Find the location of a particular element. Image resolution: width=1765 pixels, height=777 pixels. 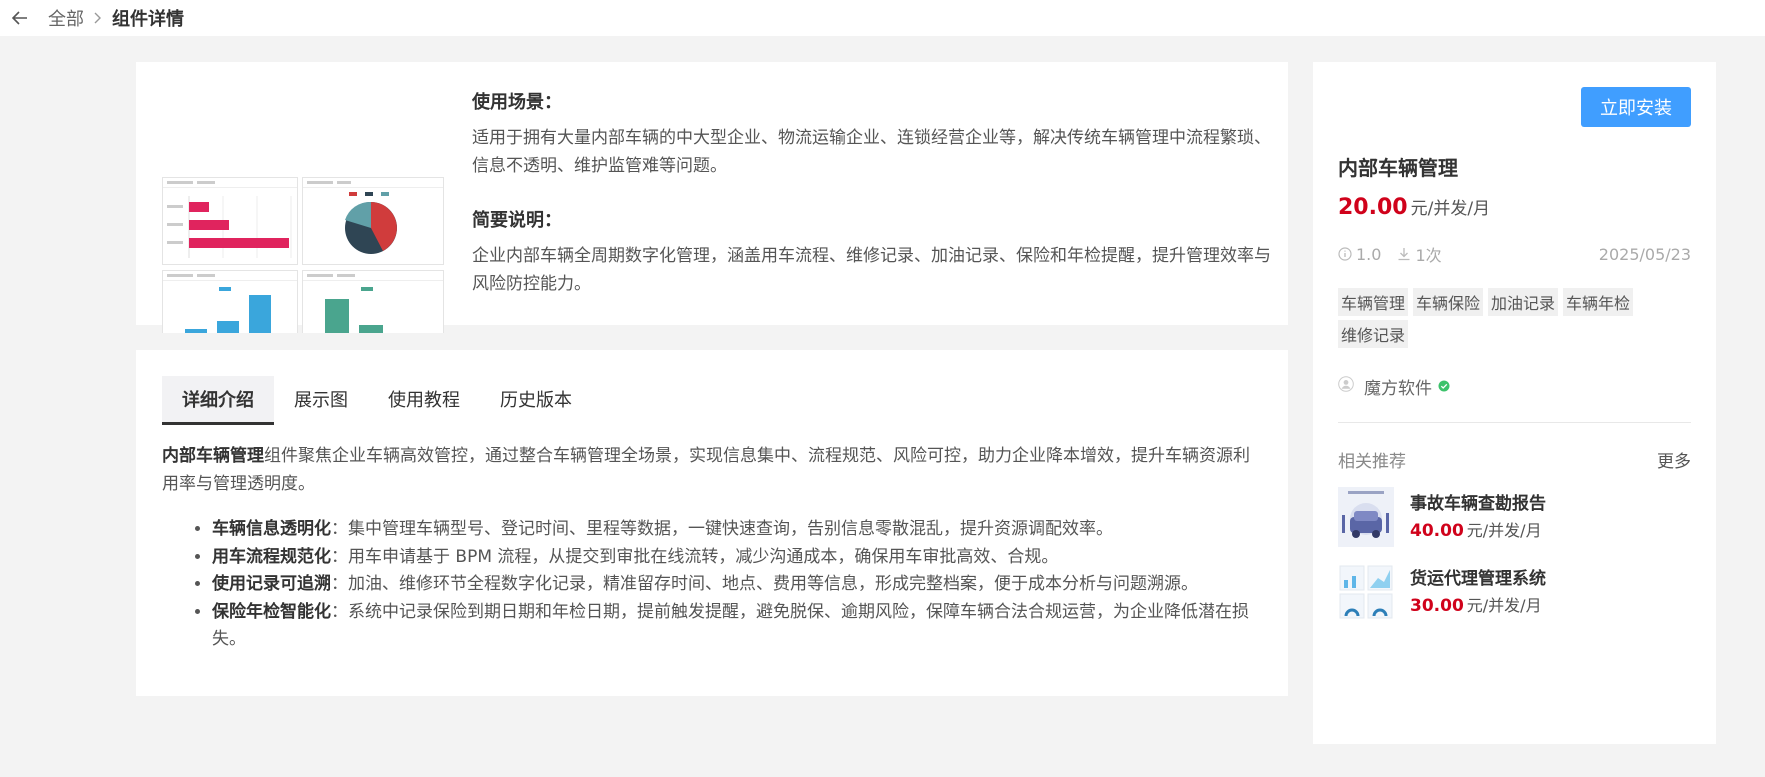

breadcrumb-root: 全部 is located at coordinates (66, 18).